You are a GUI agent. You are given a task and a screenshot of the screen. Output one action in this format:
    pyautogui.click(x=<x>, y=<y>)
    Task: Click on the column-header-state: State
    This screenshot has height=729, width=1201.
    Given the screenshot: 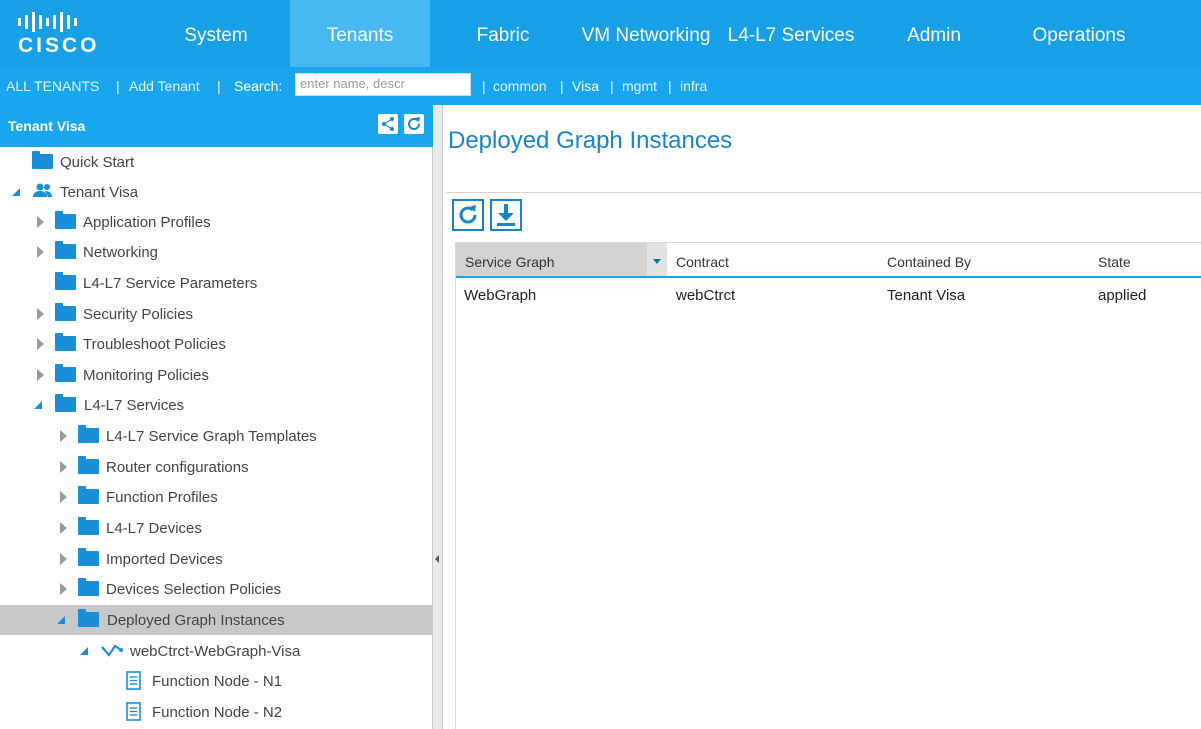 What is the action you would take?
    pyautogui.click(x=1145, y=259)
    